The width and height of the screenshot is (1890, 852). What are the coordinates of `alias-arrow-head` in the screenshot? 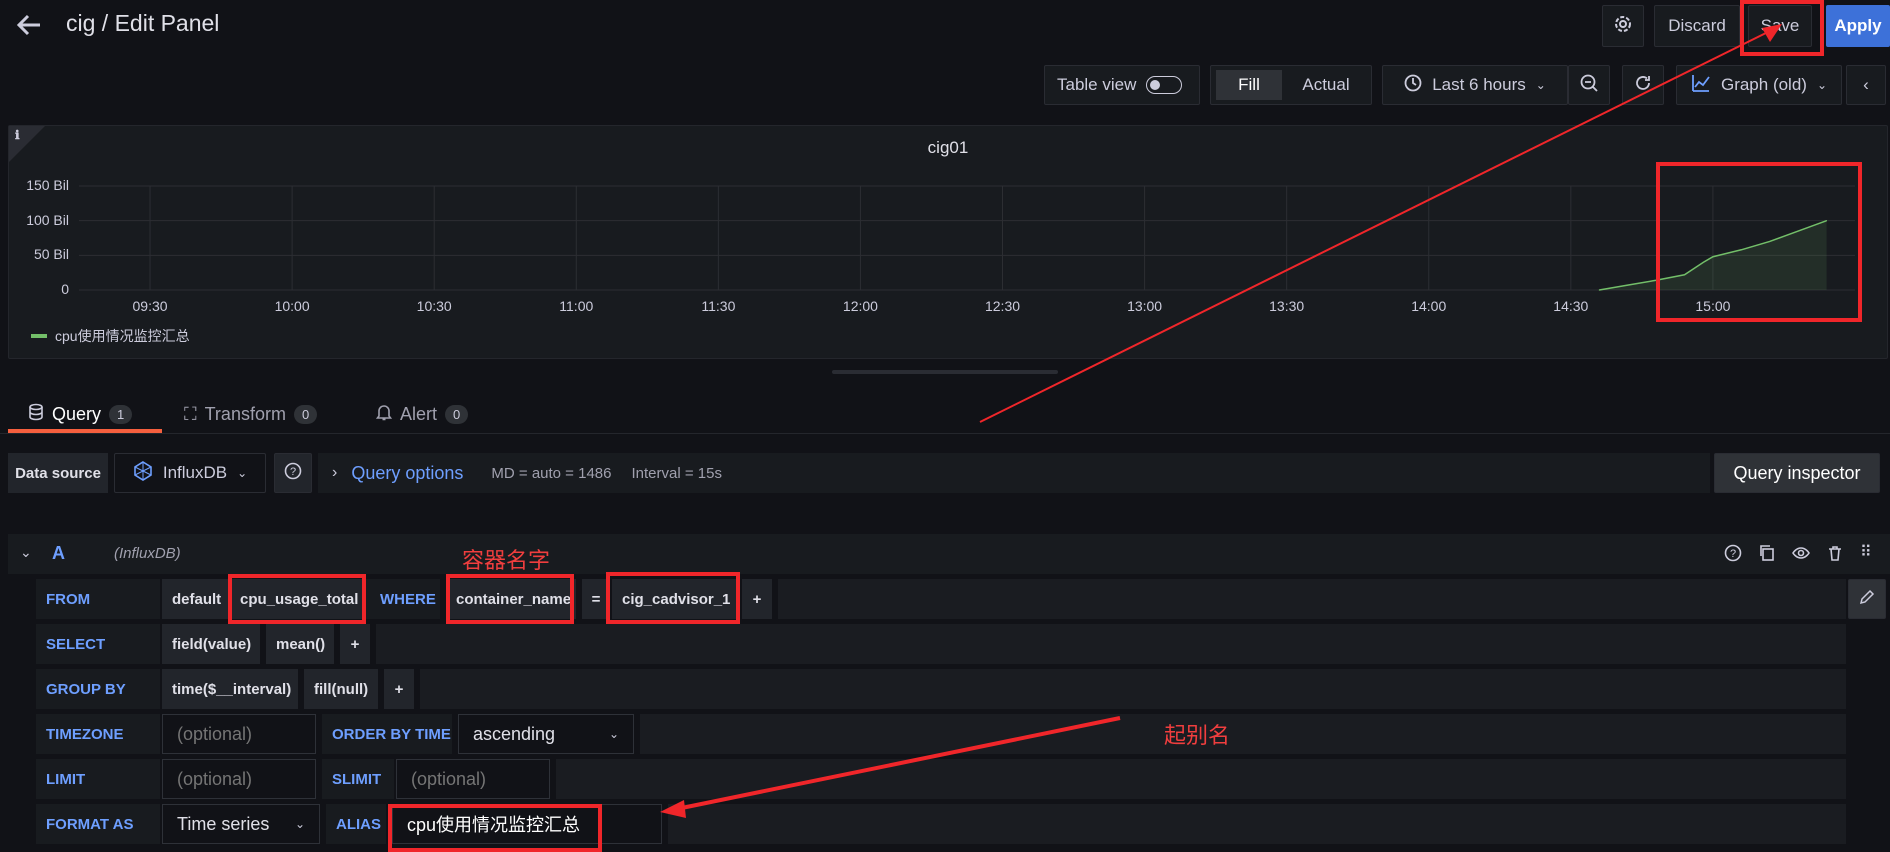 It's located at (673, 809).